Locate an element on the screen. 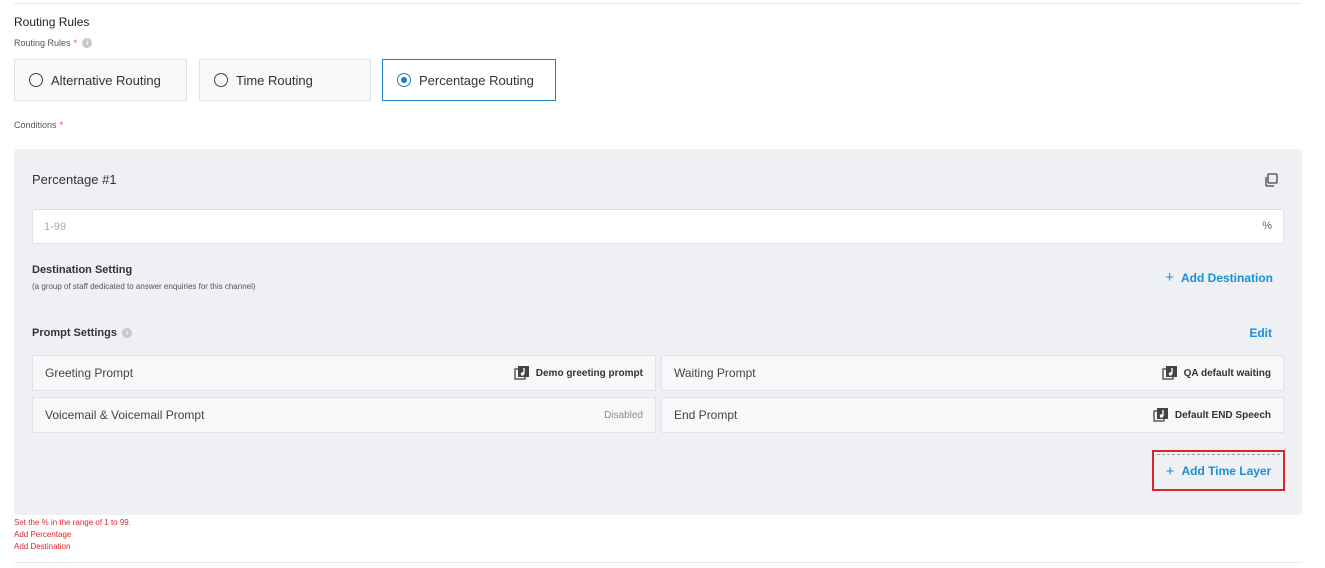 The height and width of the screenshot is (568, 1325). prompt-value: Default END Speech is located at coordinates (1212, 415).